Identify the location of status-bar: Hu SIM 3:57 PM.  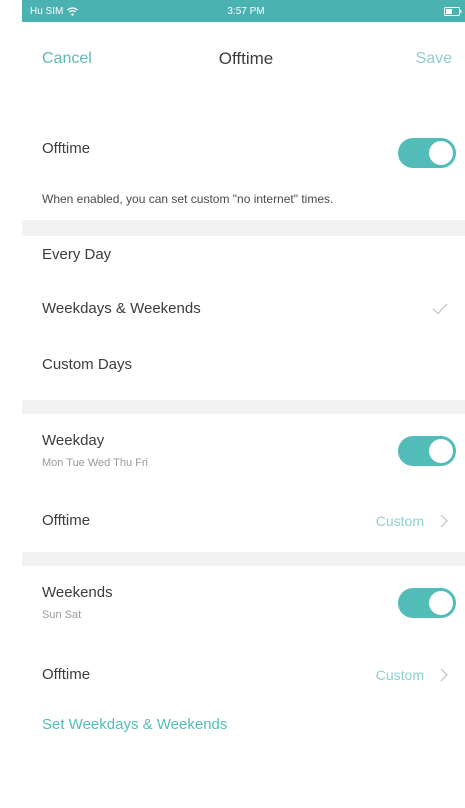
(243, 11).